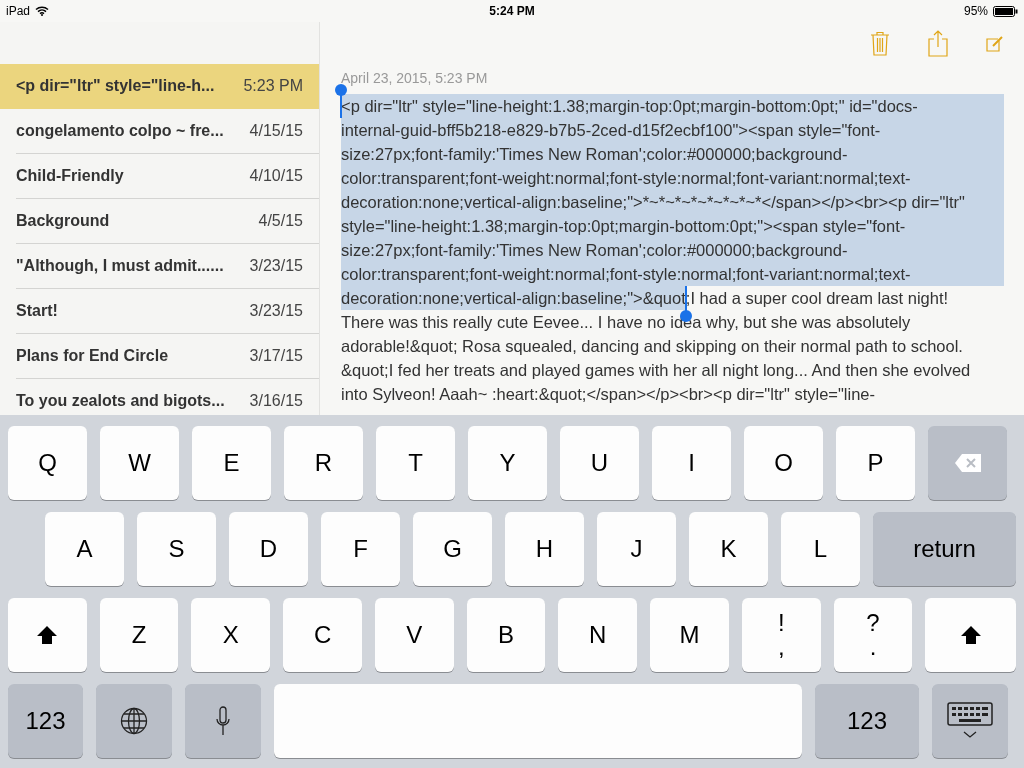 The width and height of the screenshot is (1024, 768). I want to click on device-name: iPad, so click(18, 11).